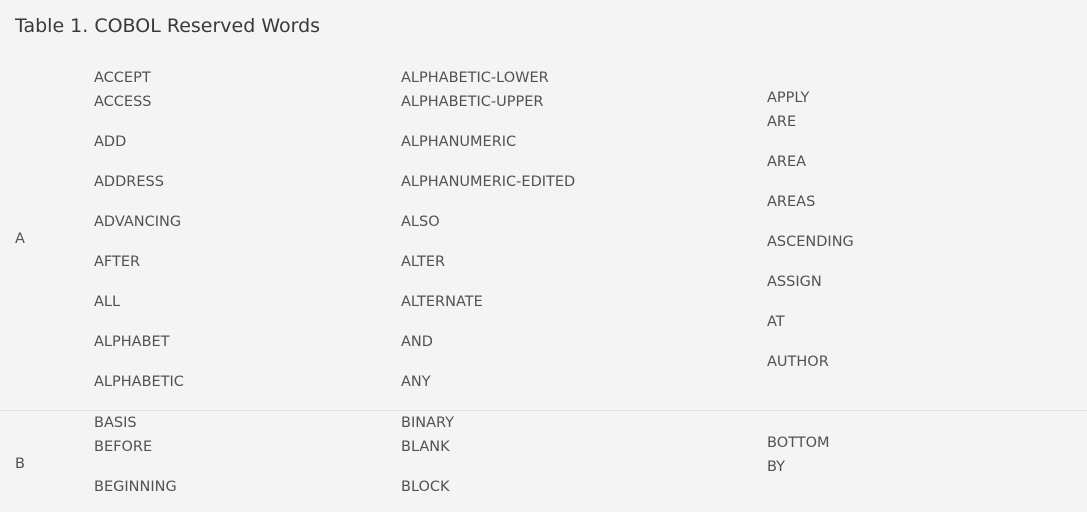 This screenshot has width=1087, height=512. What do you see at coordinates (442, 302) in the screenshot?
I see `reserved-word: ALTERNATE` at bounding box center [442, 302].